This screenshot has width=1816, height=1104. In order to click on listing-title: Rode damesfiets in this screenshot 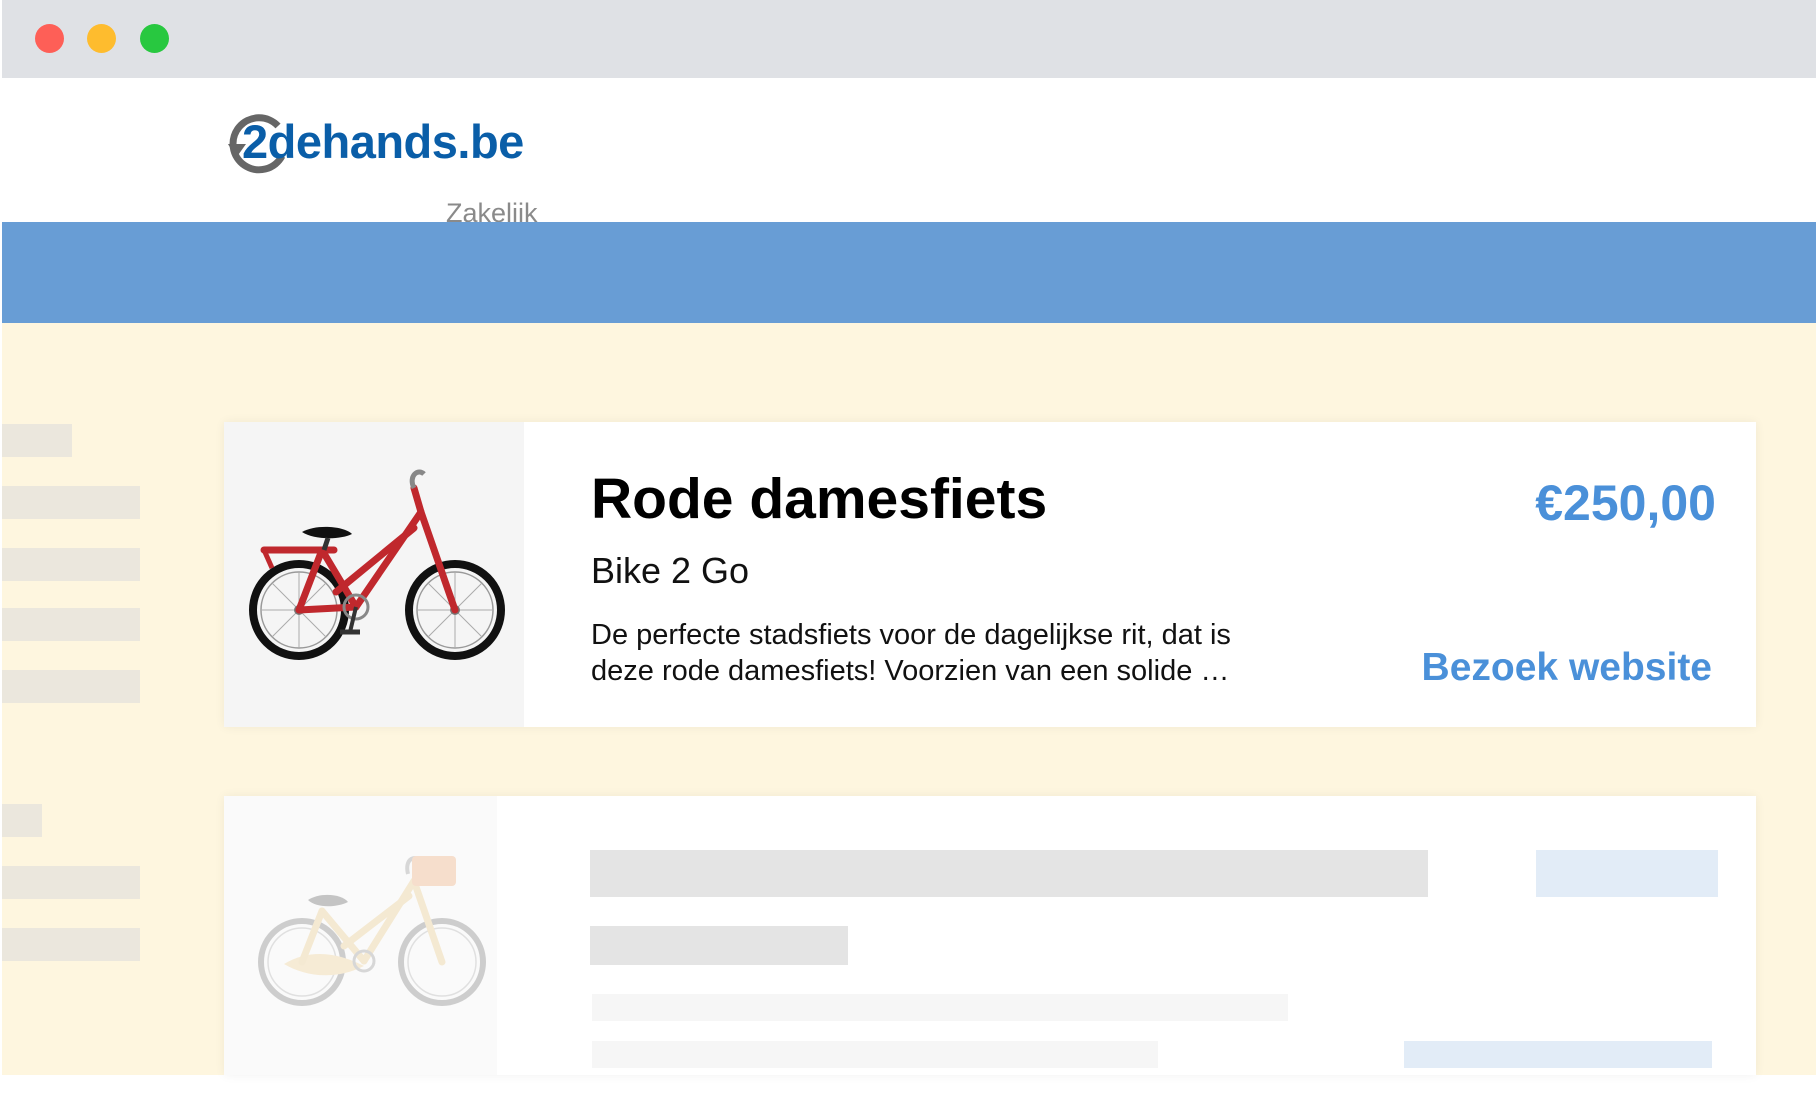, I will do `click(819, 499)`.